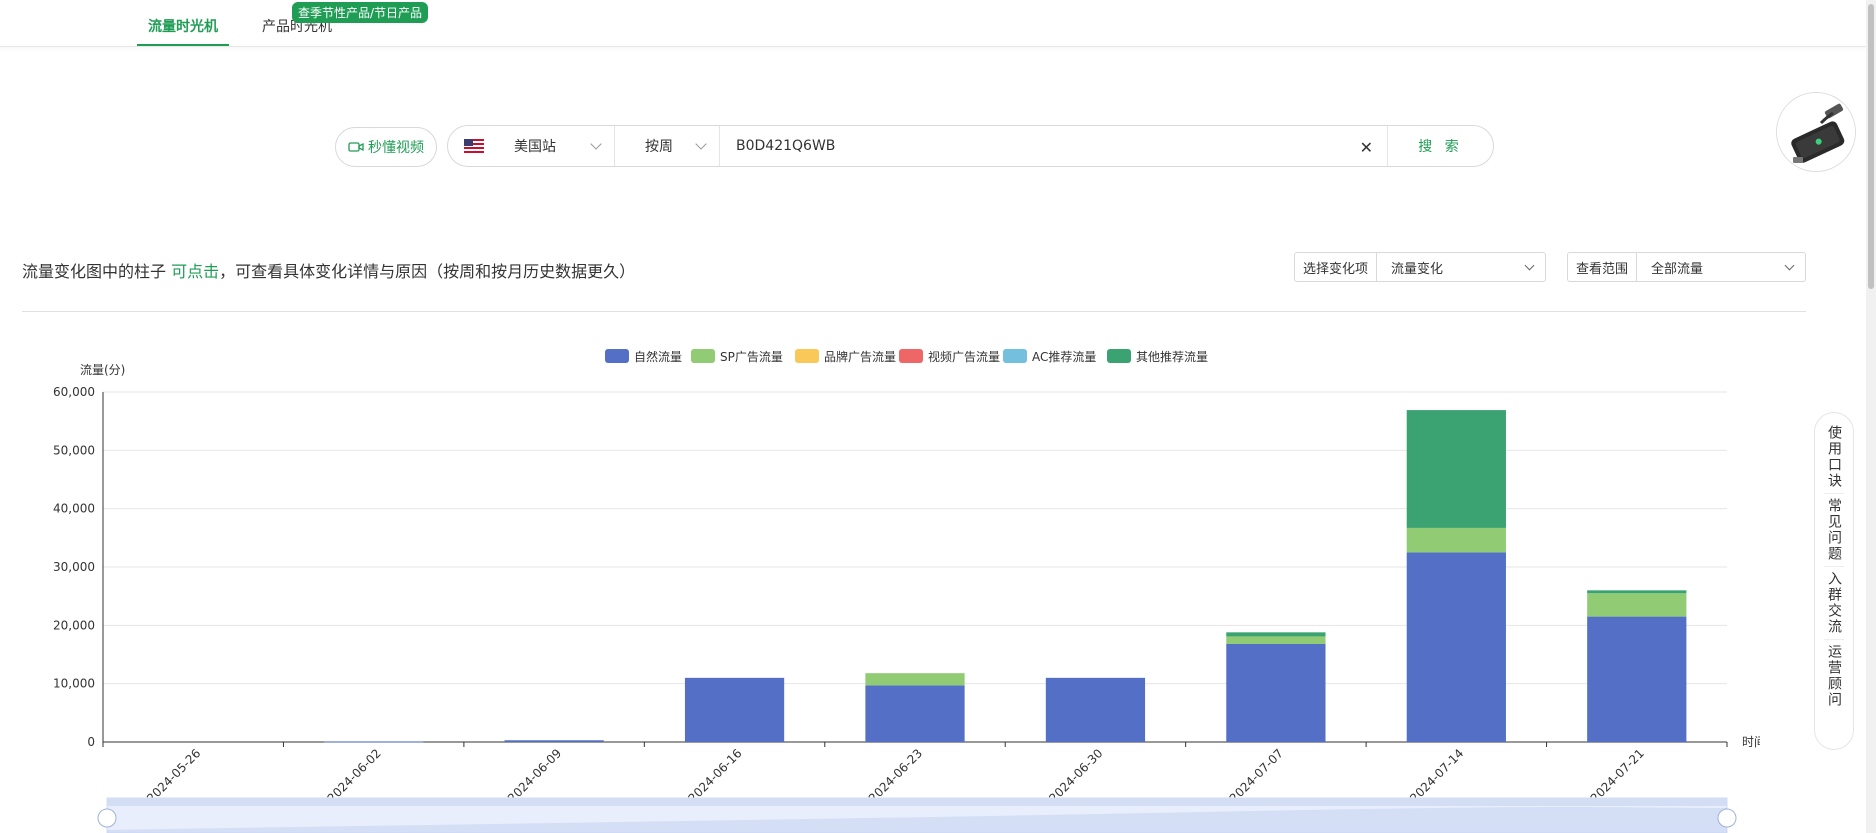 The width and height of the screenshot is (1876, 833). I want to click on x-tick-label: 2024-06-23, so click(895, 775).